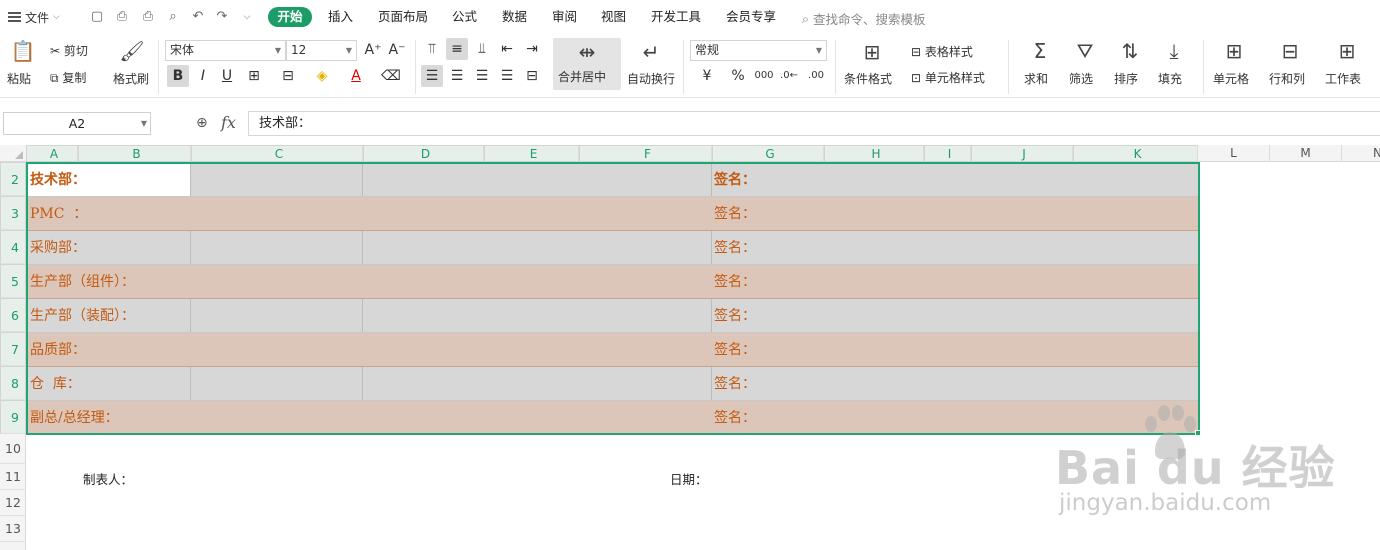 This screenshot has width=1380, height=550. Describe the element at coordinates (1234, 153) in the screenshot. I see `column-header-l: L` at that location.